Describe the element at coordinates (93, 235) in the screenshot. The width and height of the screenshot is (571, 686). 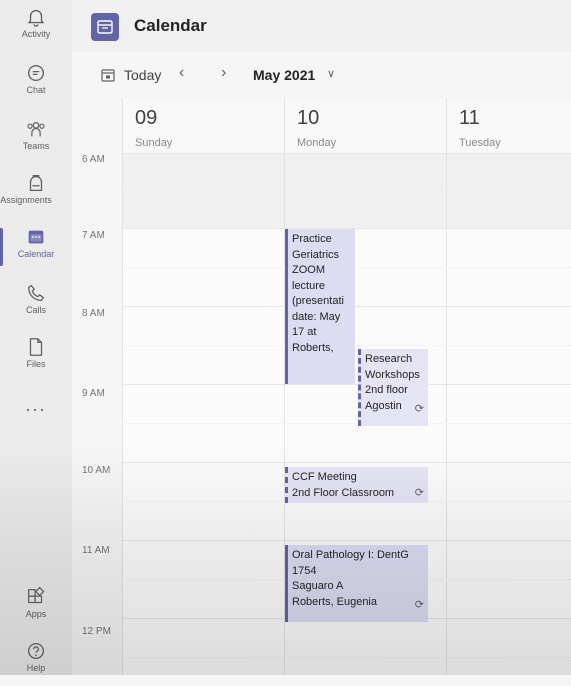
I see `time-label: 7 AM` at that location.